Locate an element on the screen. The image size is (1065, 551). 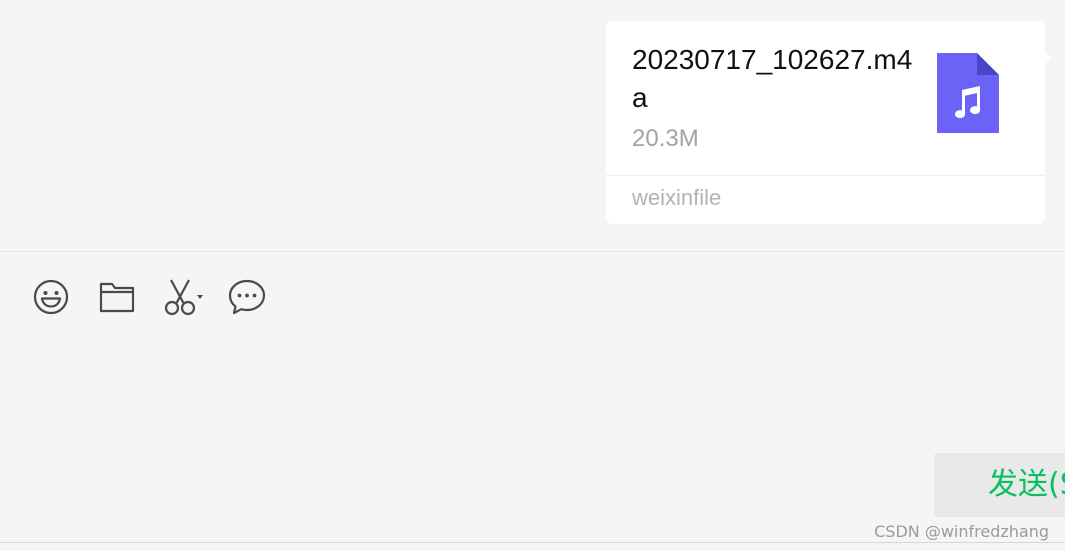
folder-icon is located at coordinates (117, 297).